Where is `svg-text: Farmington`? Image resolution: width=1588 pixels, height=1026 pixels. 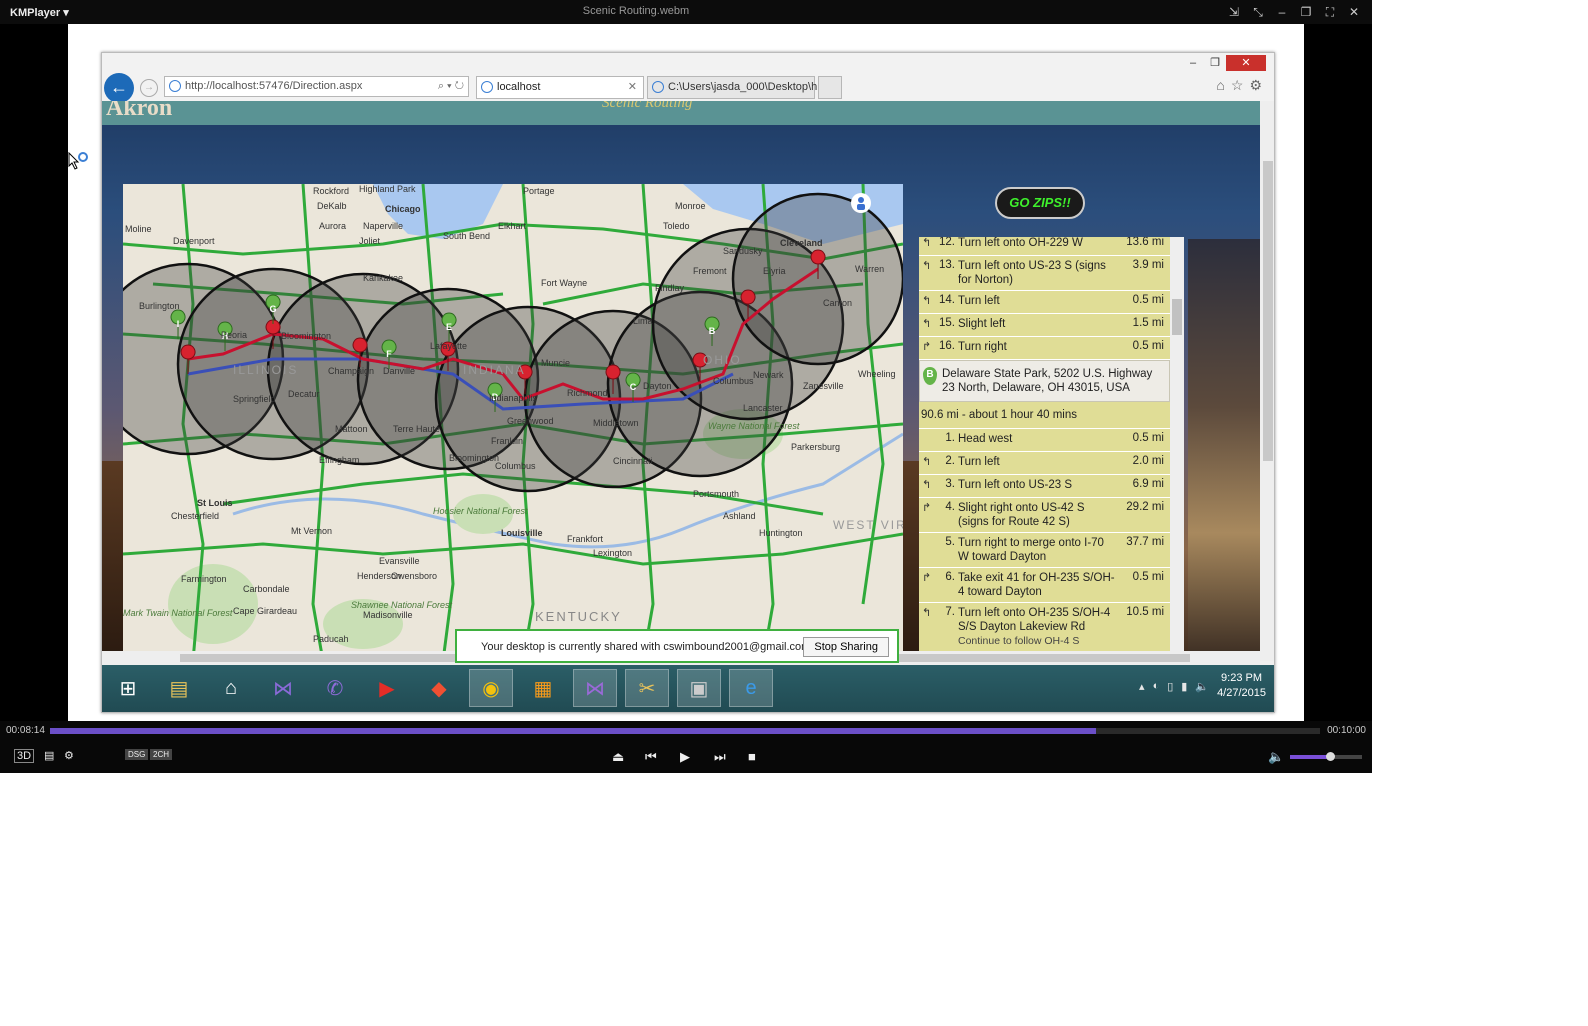
svg-text: Farmington is located at coordinates (204, 579).